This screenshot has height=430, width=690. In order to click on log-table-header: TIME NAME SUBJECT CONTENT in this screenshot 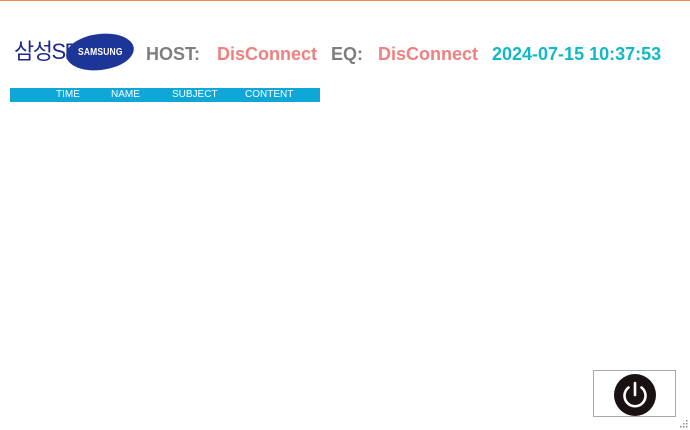, I will do `click(165, 95)`.